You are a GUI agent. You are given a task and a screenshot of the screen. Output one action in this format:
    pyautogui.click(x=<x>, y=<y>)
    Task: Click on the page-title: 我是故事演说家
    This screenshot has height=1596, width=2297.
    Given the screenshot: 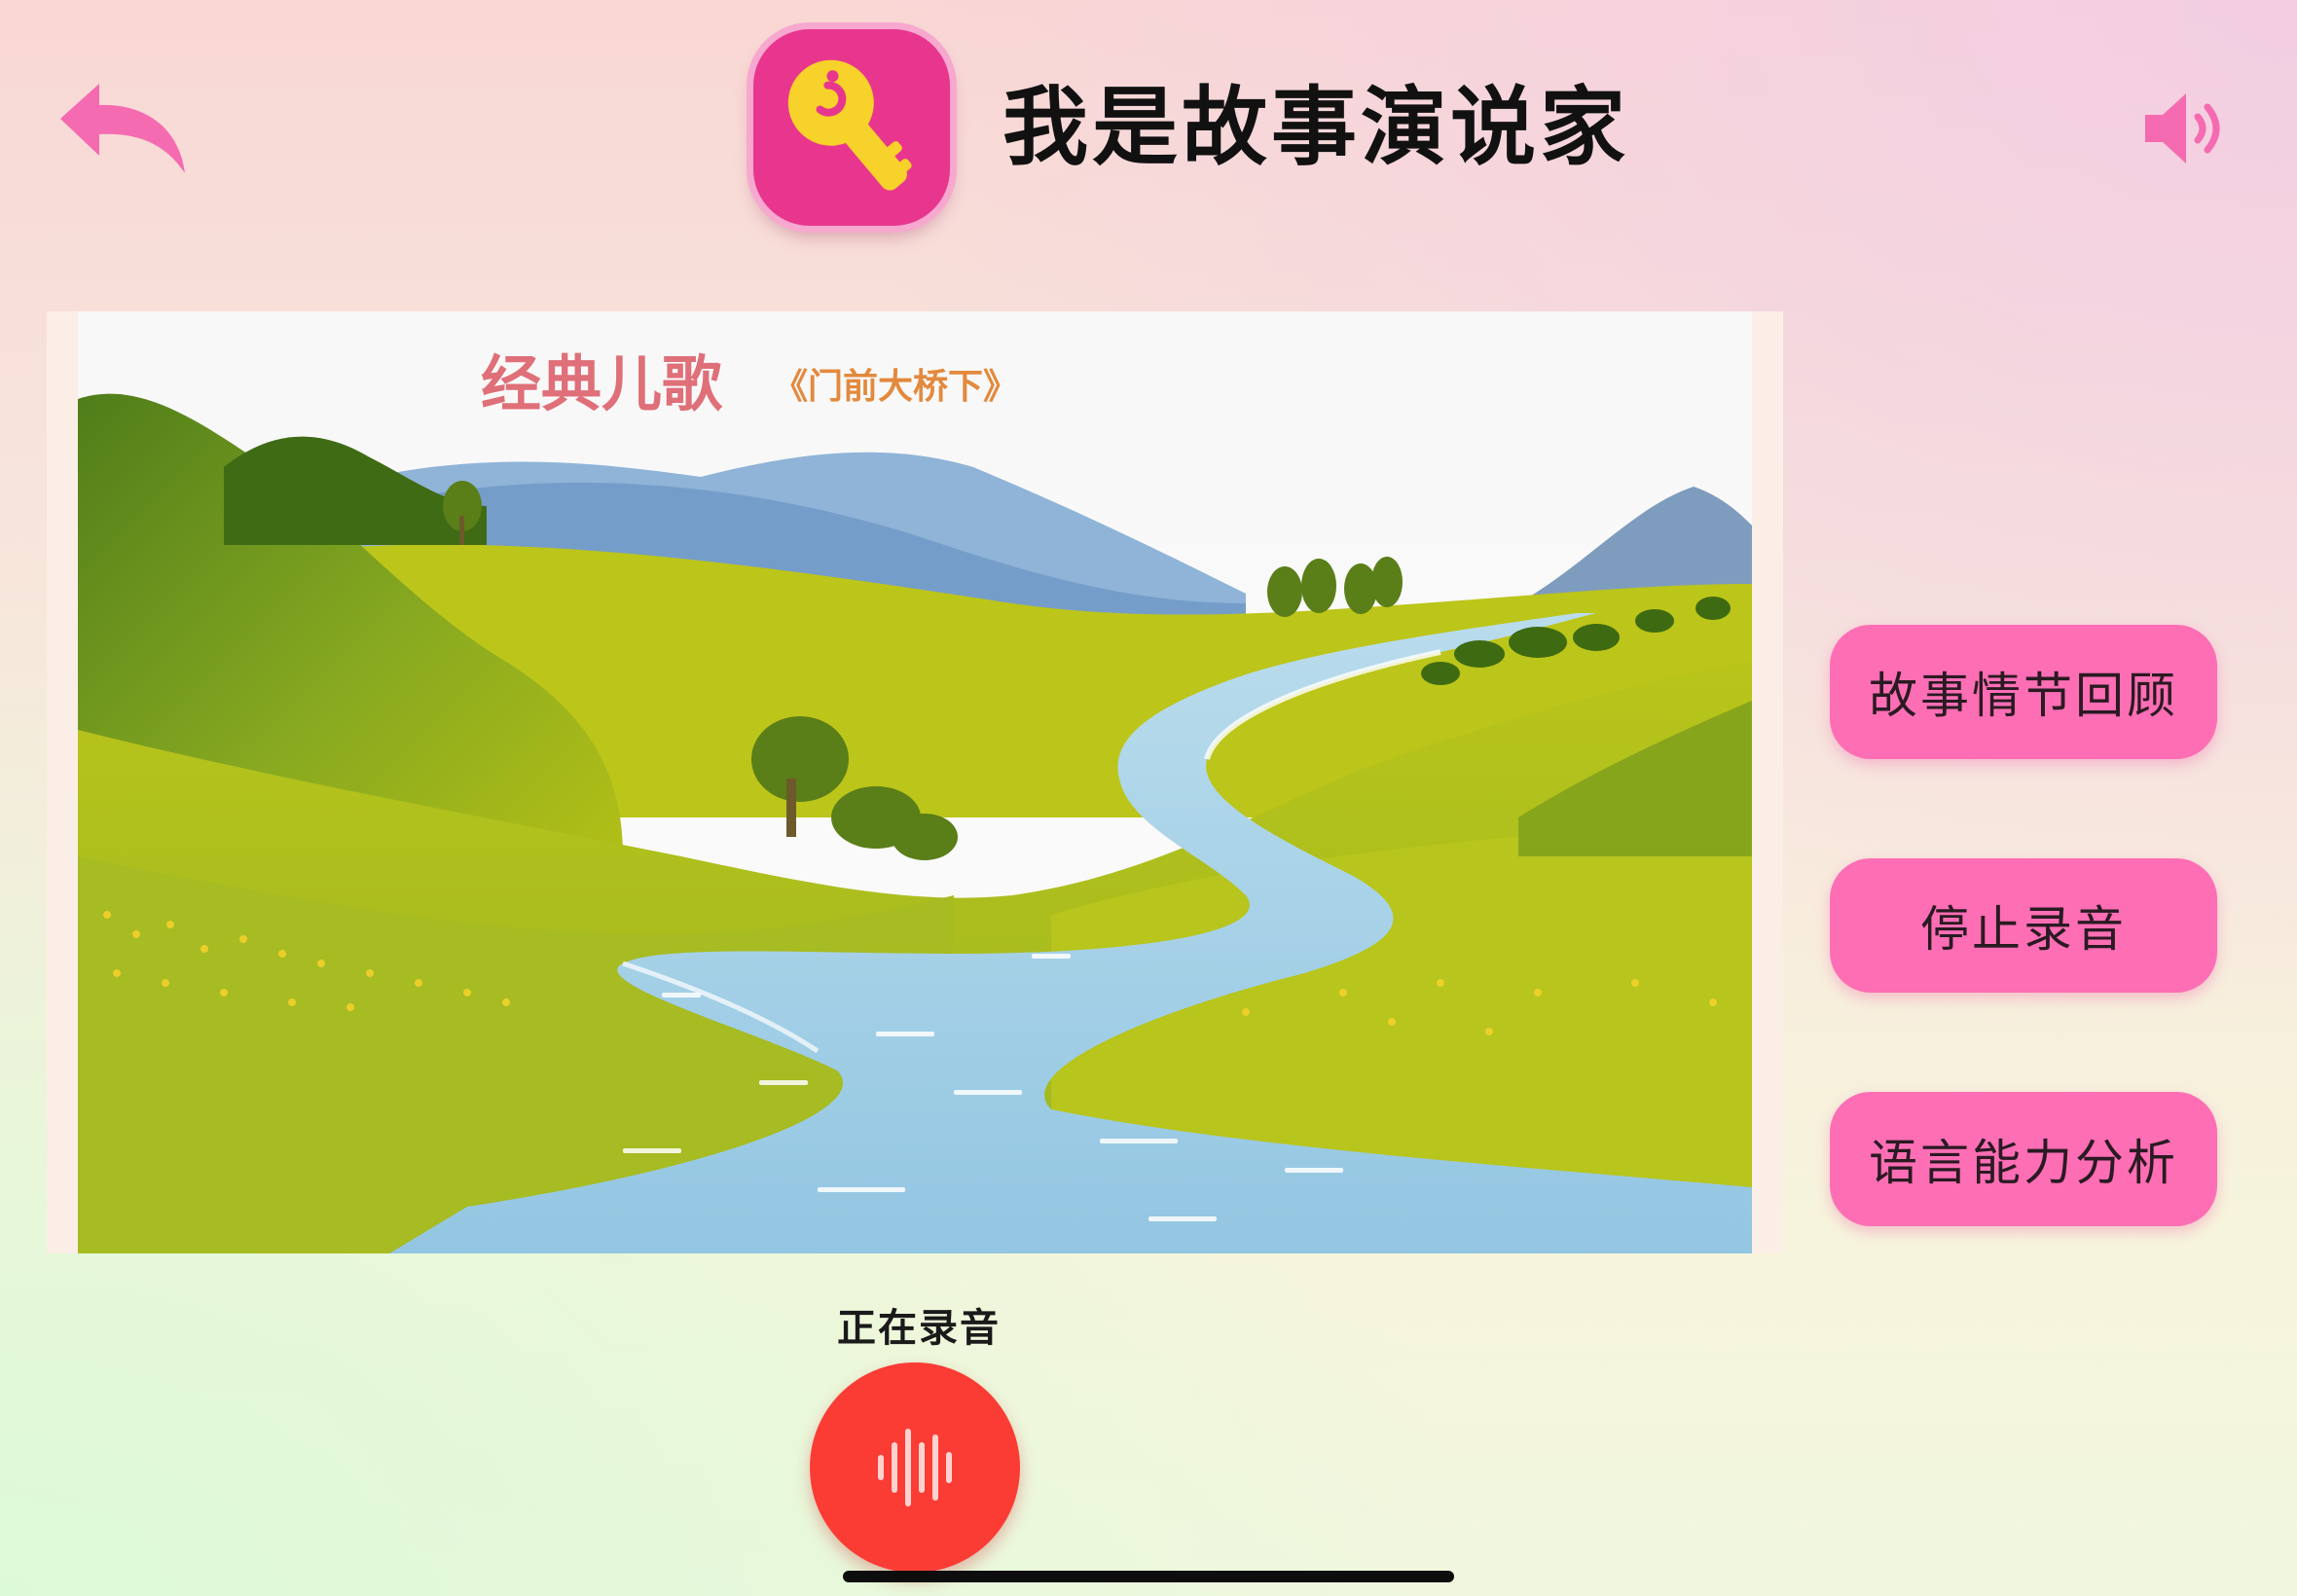 What is the action you would take?
    pyautogui.click(x=1316, y=127)
    